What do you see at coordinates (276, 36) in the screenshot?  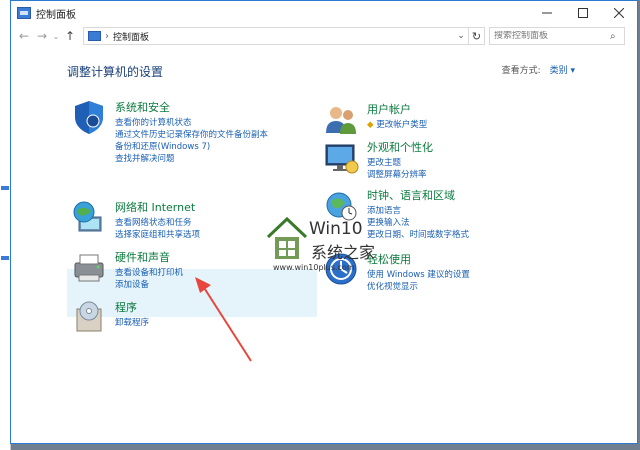 I see `address-bar: › 控制面板 ⌄` at bounding box center [276, 36].